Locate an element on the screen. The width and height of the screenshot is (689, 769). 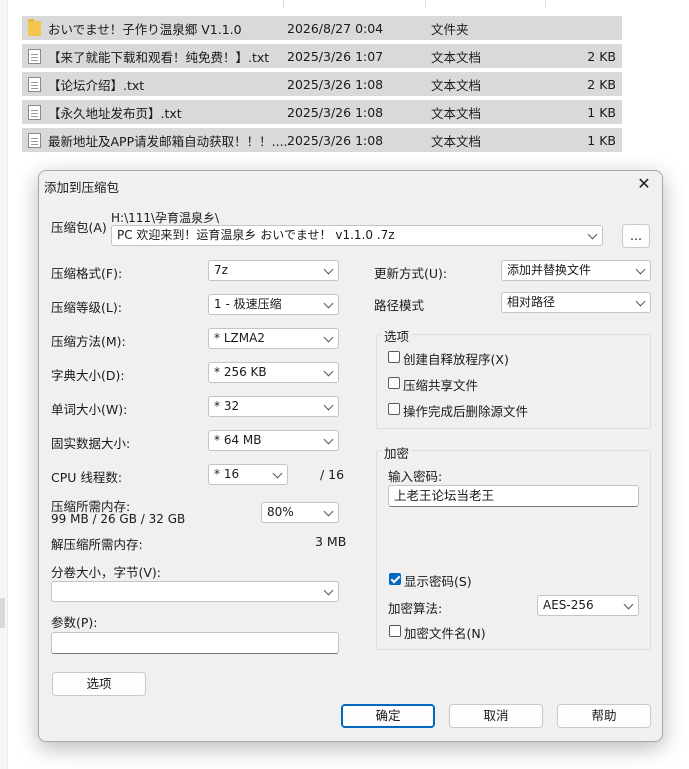
volume-label: 分卷大小，字节(V): is located at coordinates (106, 572).